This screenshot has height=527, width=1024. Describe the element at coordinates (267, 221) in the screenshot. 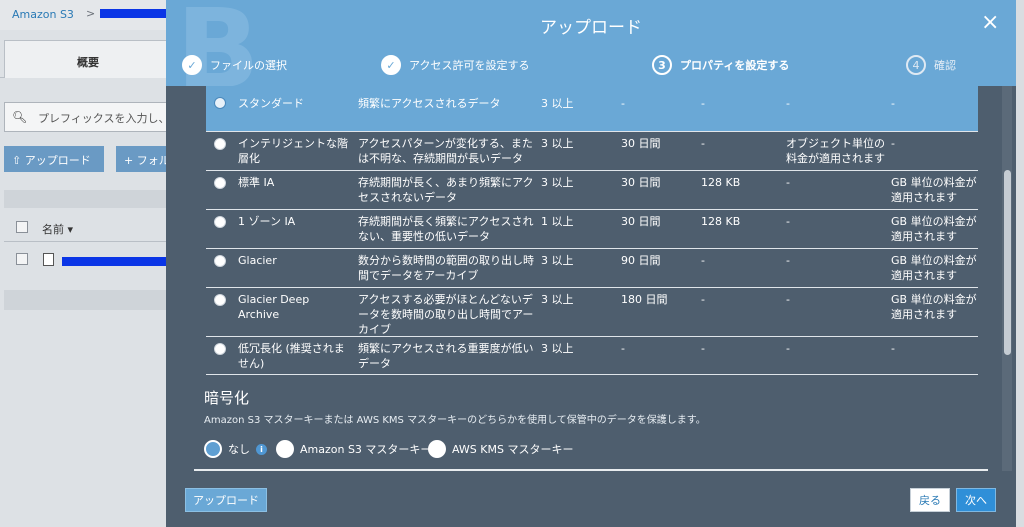

I see `storage-class-name: 1 ゾーン IA` at that location.